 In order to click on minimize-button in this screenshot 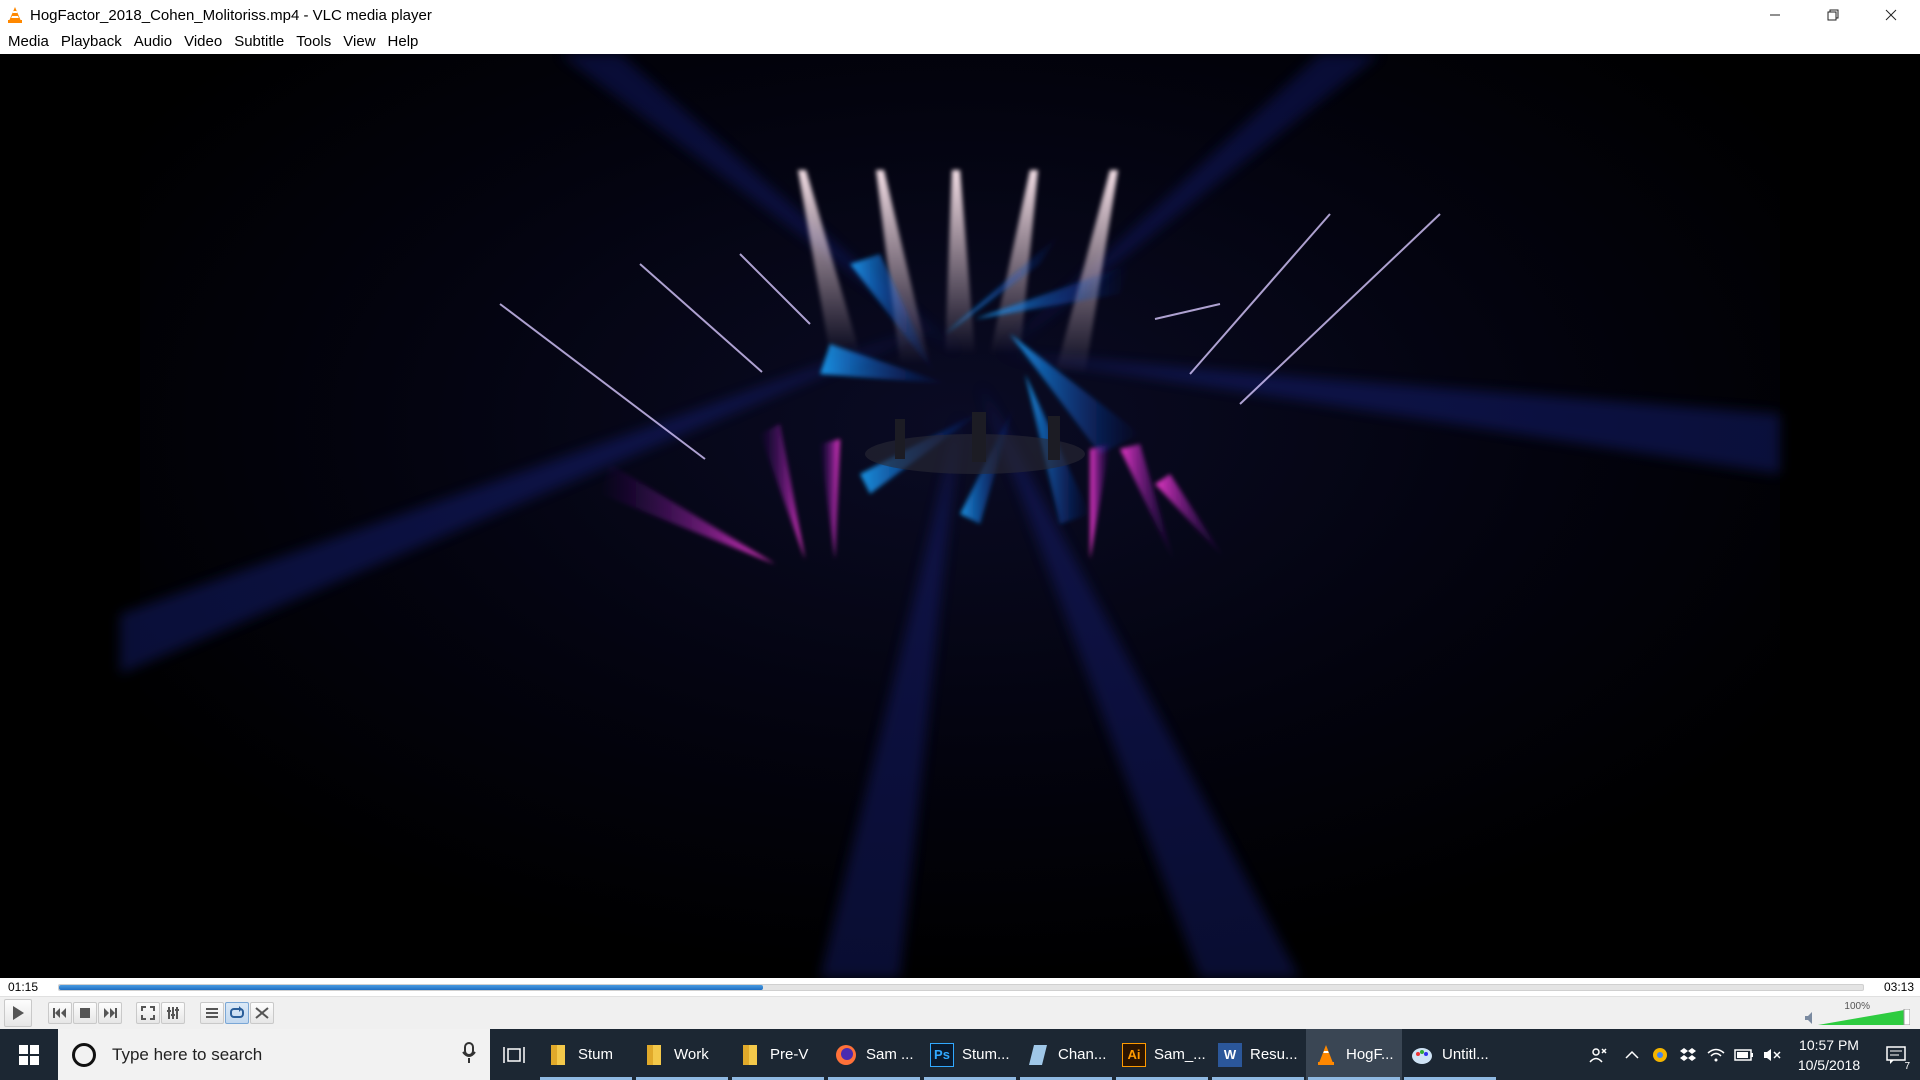, I will do `click(1775, 15)`.